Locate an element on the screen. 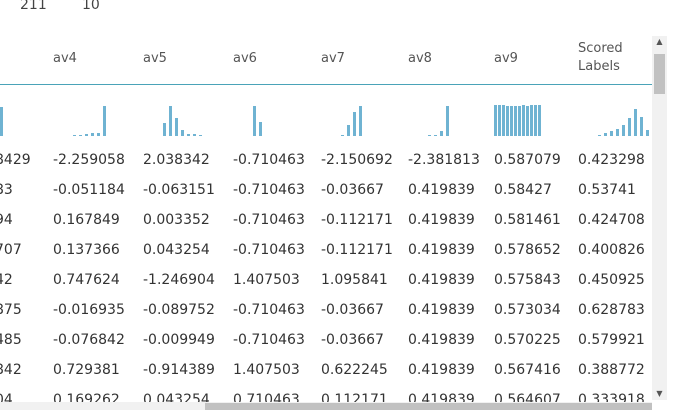  table-cell-scored: 0.628783 is located at coordinates (611, 310).